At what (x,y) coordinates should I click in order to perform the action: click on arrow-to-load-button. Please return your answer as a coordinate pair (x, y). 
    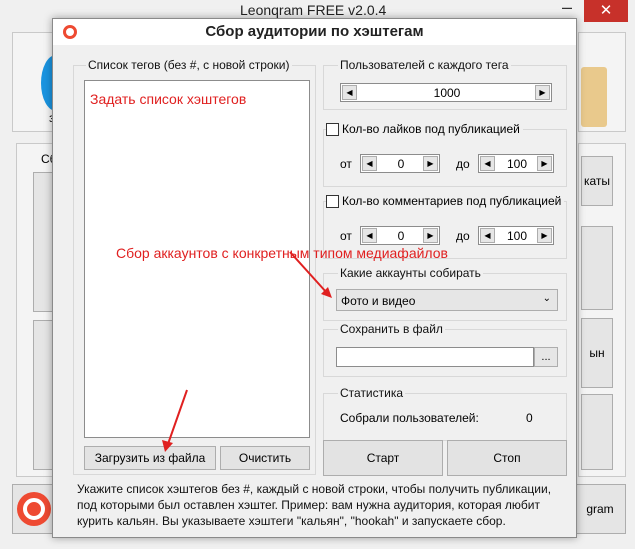
    Looking at the image, I should click on (175, 420).